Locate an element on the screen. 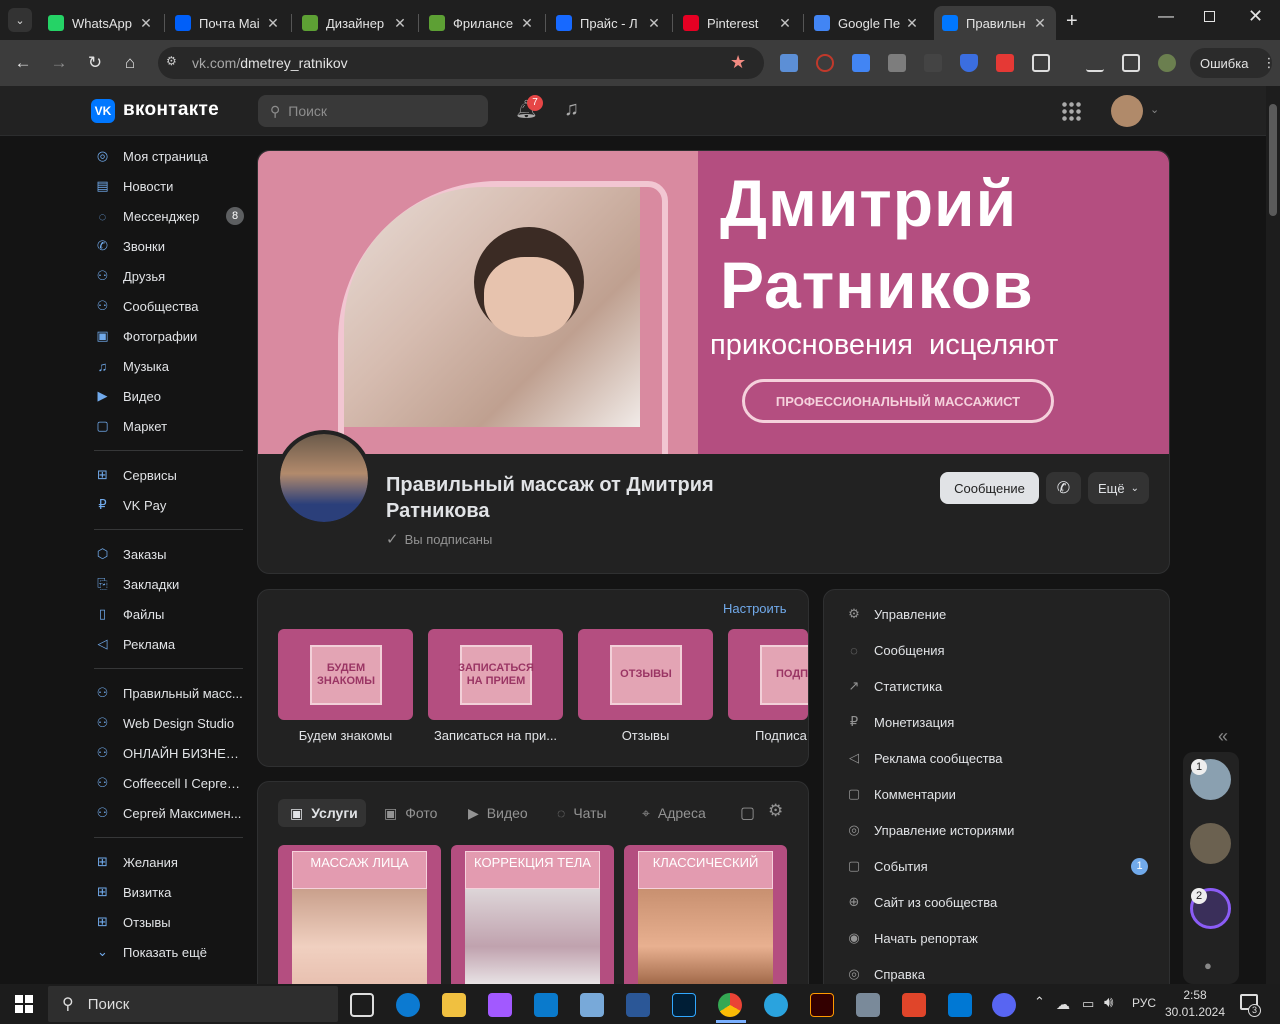  manage-menu-item: ⚙ Управление is located at coordinates (896, 614).